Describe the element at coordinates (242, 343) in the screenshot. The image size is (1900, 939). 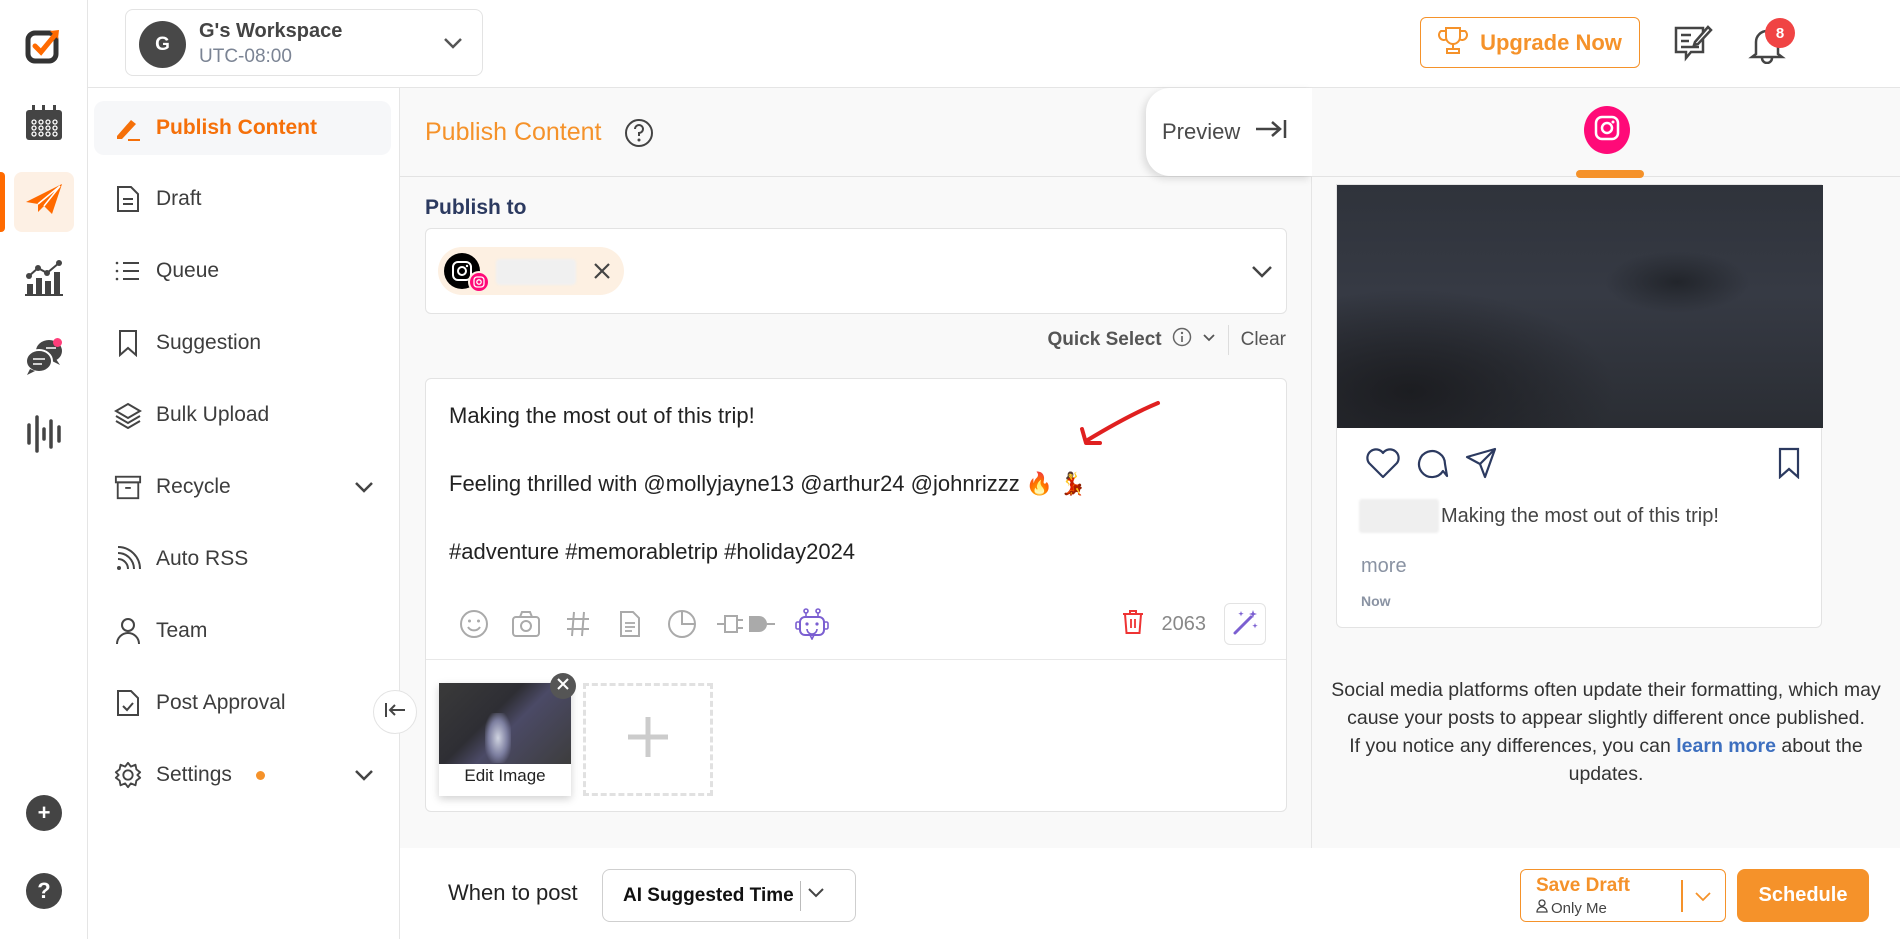
I see `sidebar-item-suggestion: Suggestion` at that location.